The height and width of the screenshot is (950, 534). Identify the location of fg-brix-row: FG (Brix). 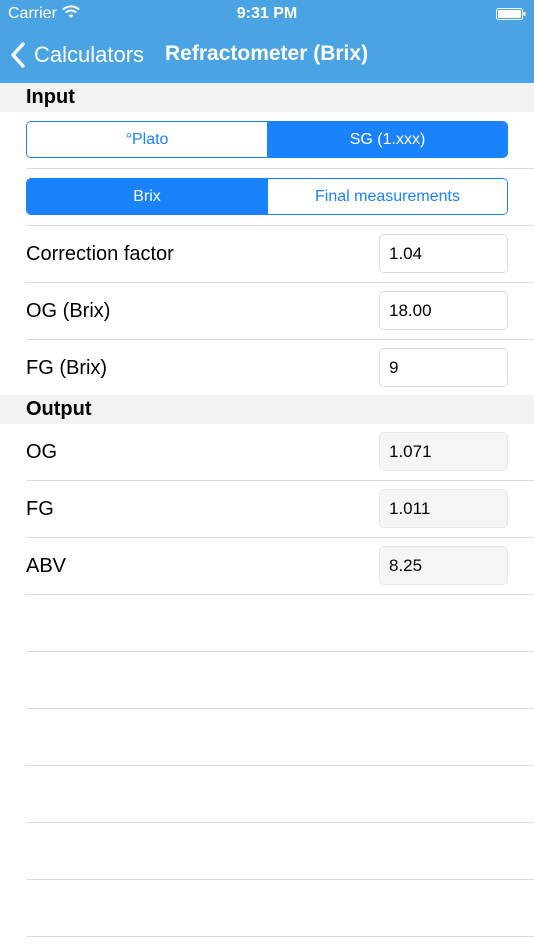
(267, 368).